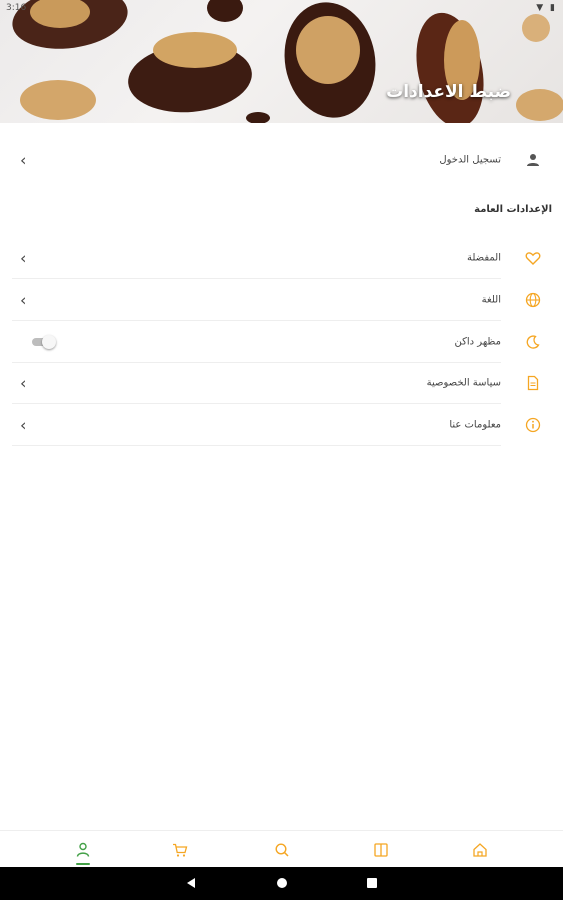  Describe the element at coordinates (470, 160) in the screenshot. I see `login-label: تسجيل الدخول` at that location.